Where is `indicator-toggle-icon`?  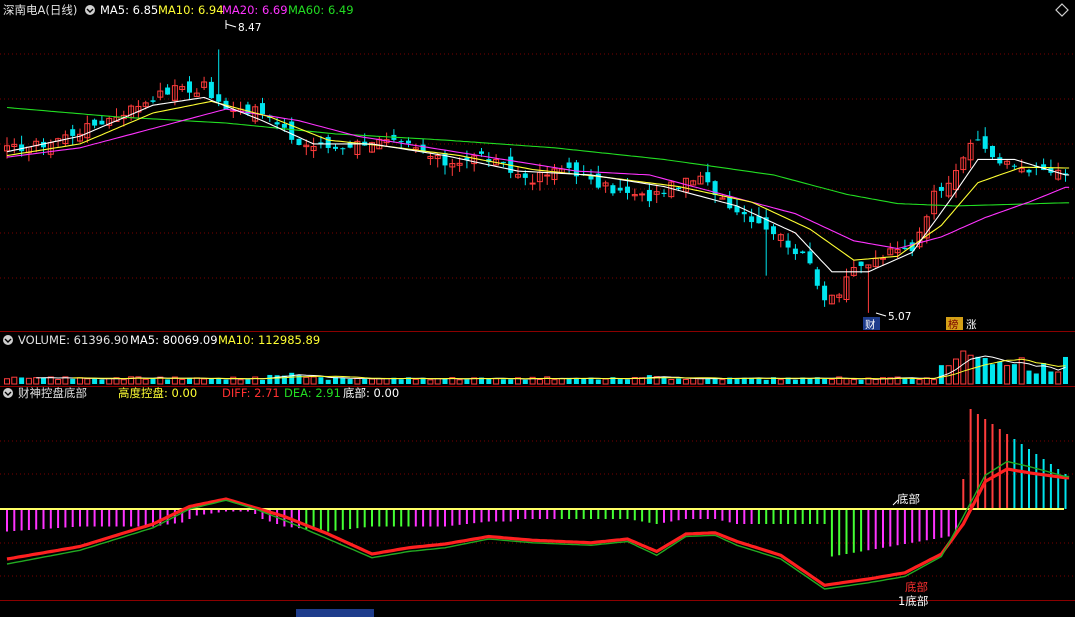 indicator-toggle-icon is located at coordinates (8, 393).